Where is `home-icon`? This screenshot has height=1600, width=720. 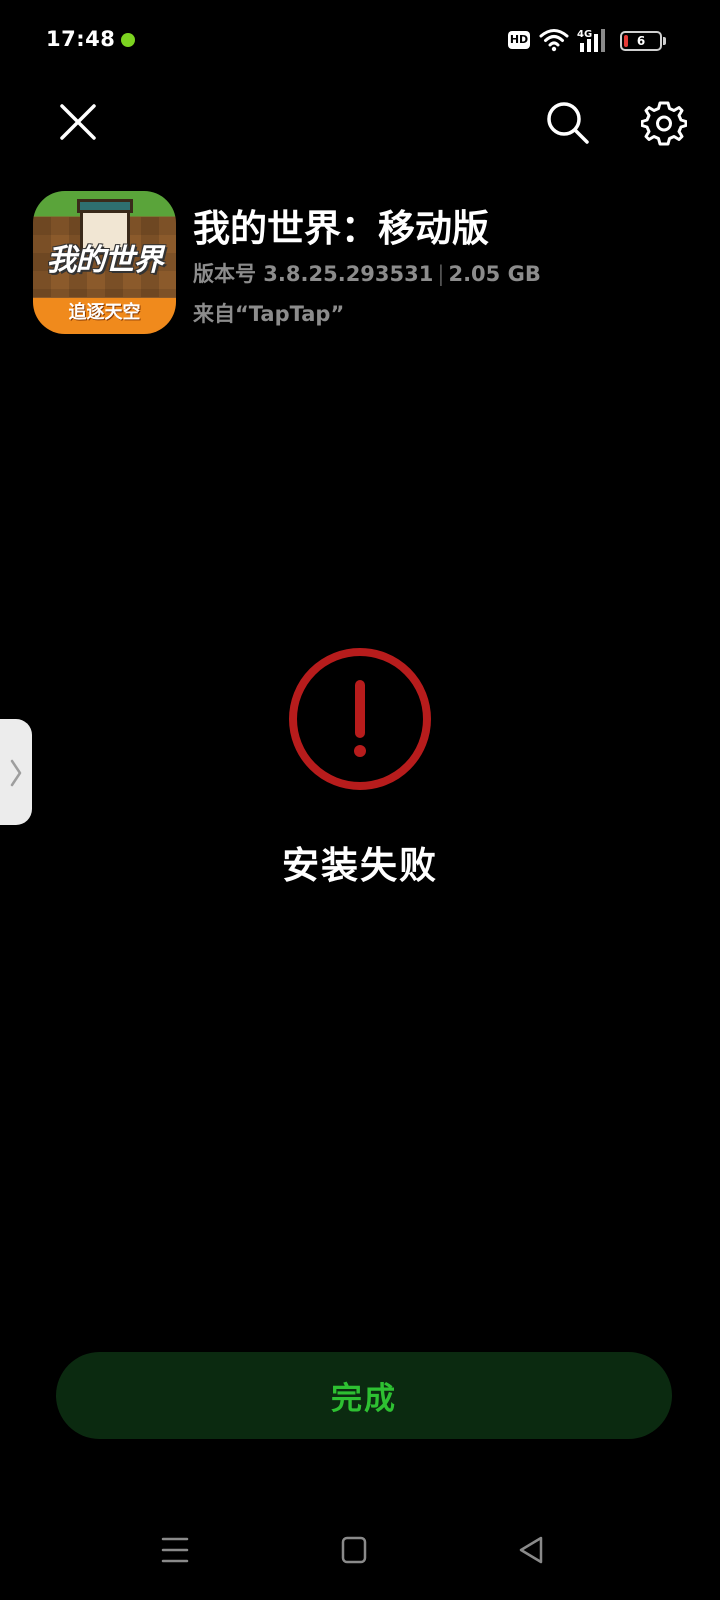 home-icon is located at coordinates (354, 1550).